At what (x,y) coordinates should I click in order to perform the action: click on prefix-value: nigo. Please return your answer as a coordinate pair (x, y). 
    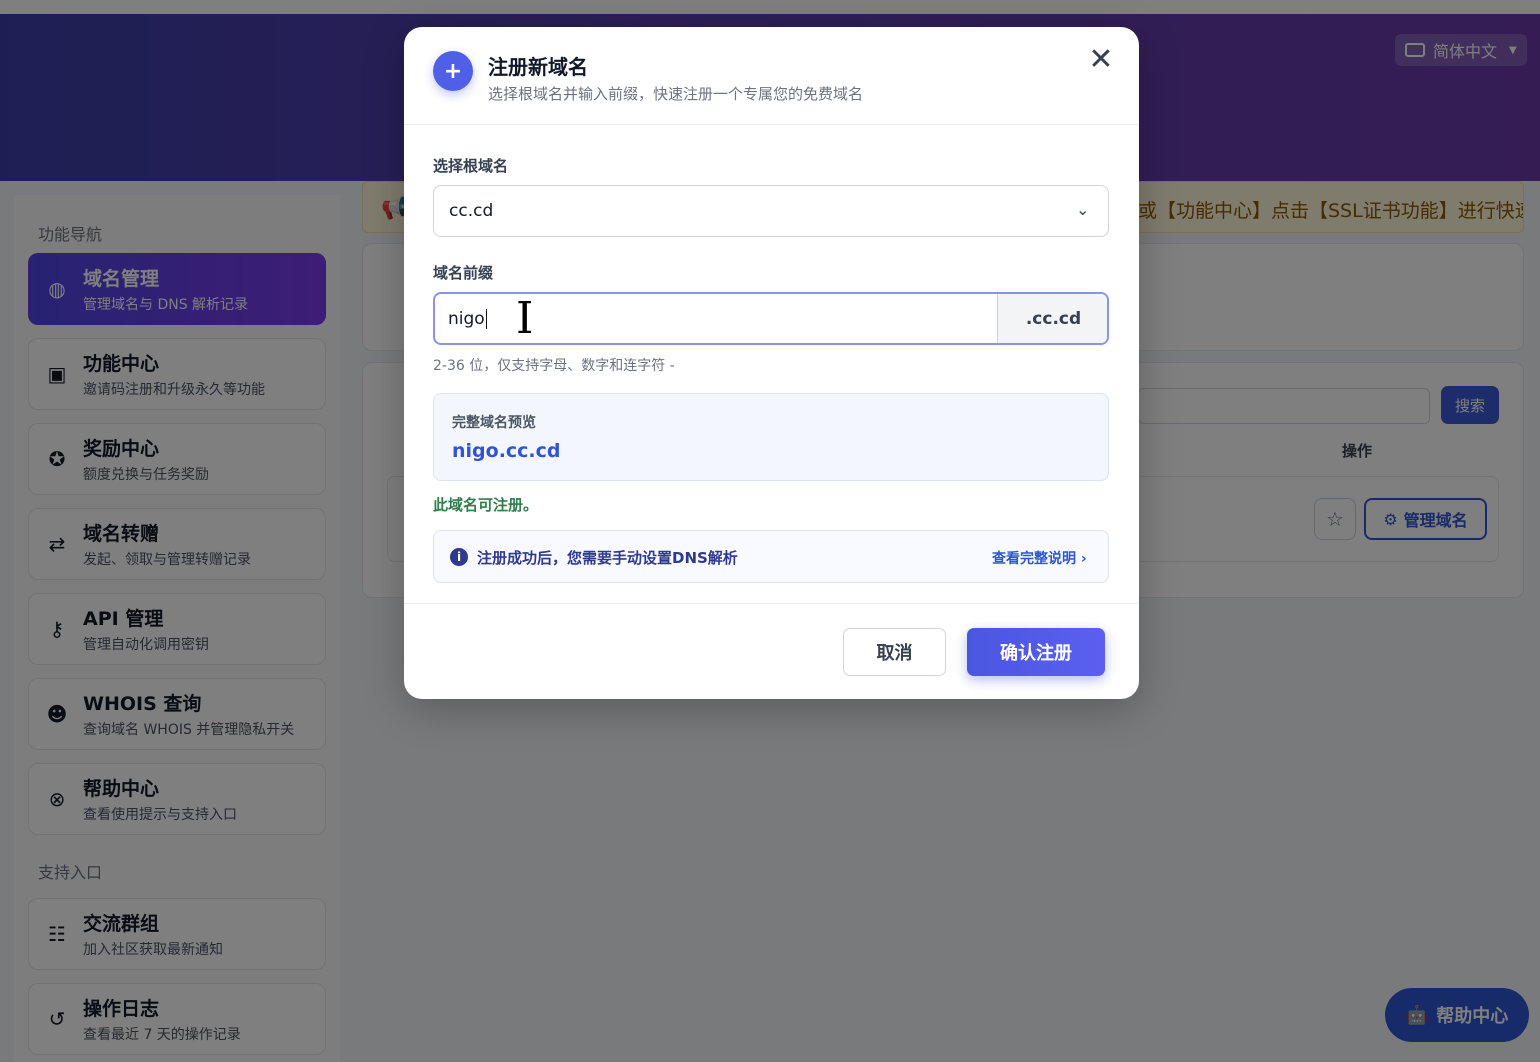
    Looking at the image, I should click on (466, 318).